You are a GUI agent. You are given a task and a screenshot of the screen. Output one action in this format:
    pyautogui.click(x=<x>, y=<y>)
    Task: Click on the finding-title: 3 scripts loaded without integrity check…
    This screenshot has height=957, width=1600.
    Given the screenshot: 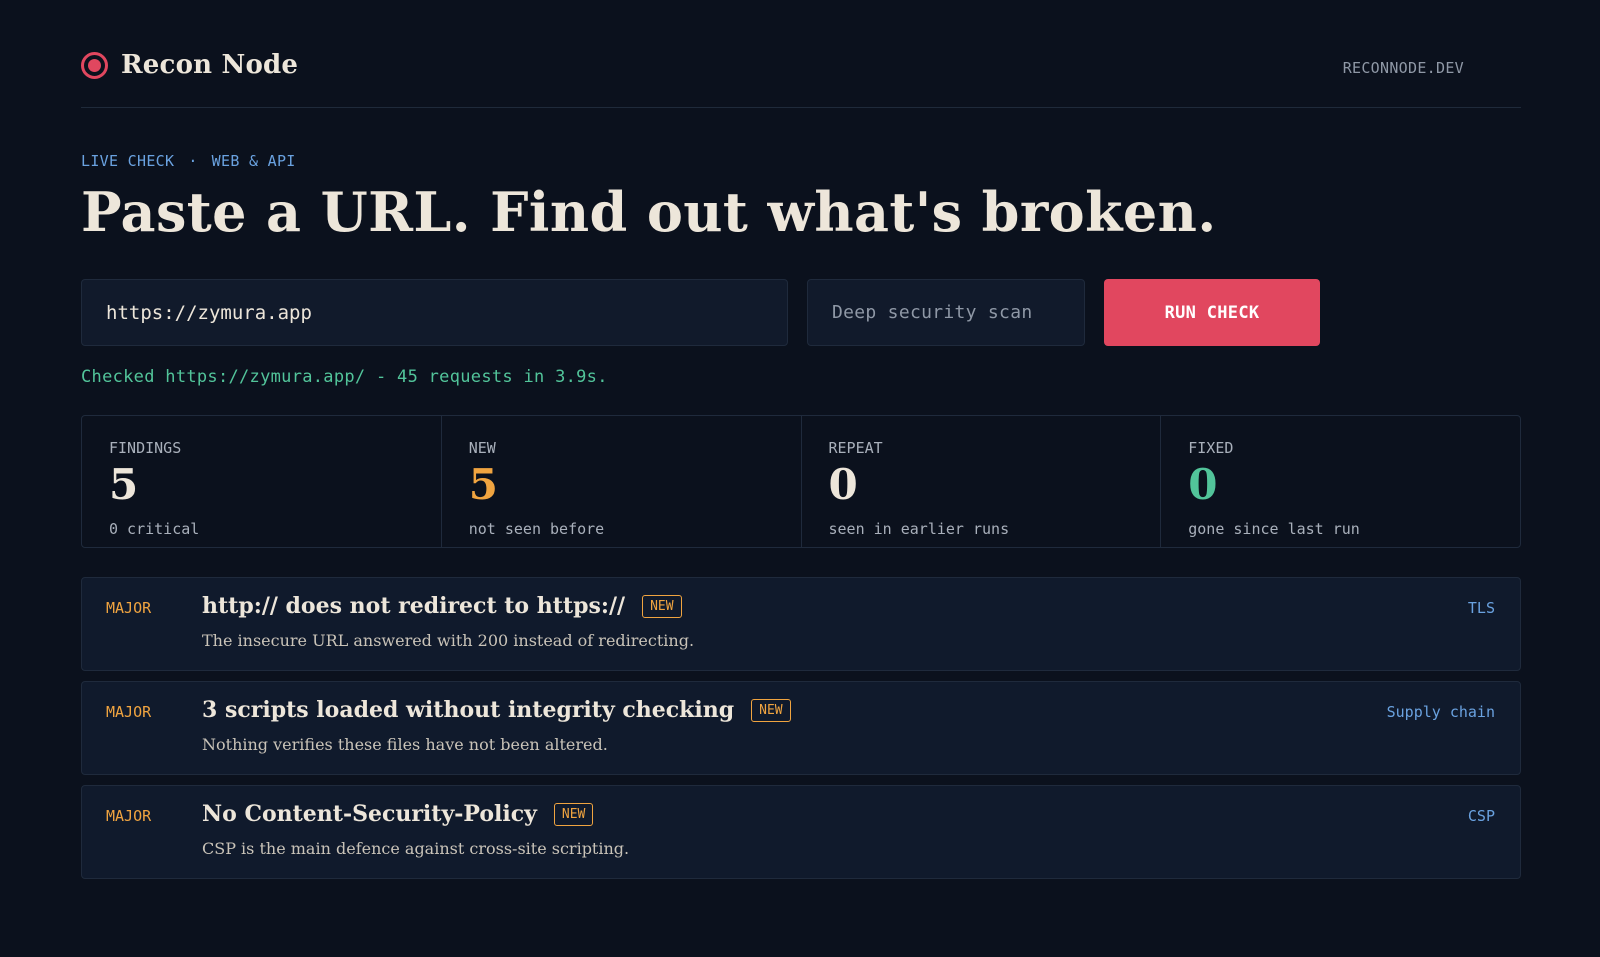 What is the action you would take?
    pyautogui.click(x=468, y=710)
    